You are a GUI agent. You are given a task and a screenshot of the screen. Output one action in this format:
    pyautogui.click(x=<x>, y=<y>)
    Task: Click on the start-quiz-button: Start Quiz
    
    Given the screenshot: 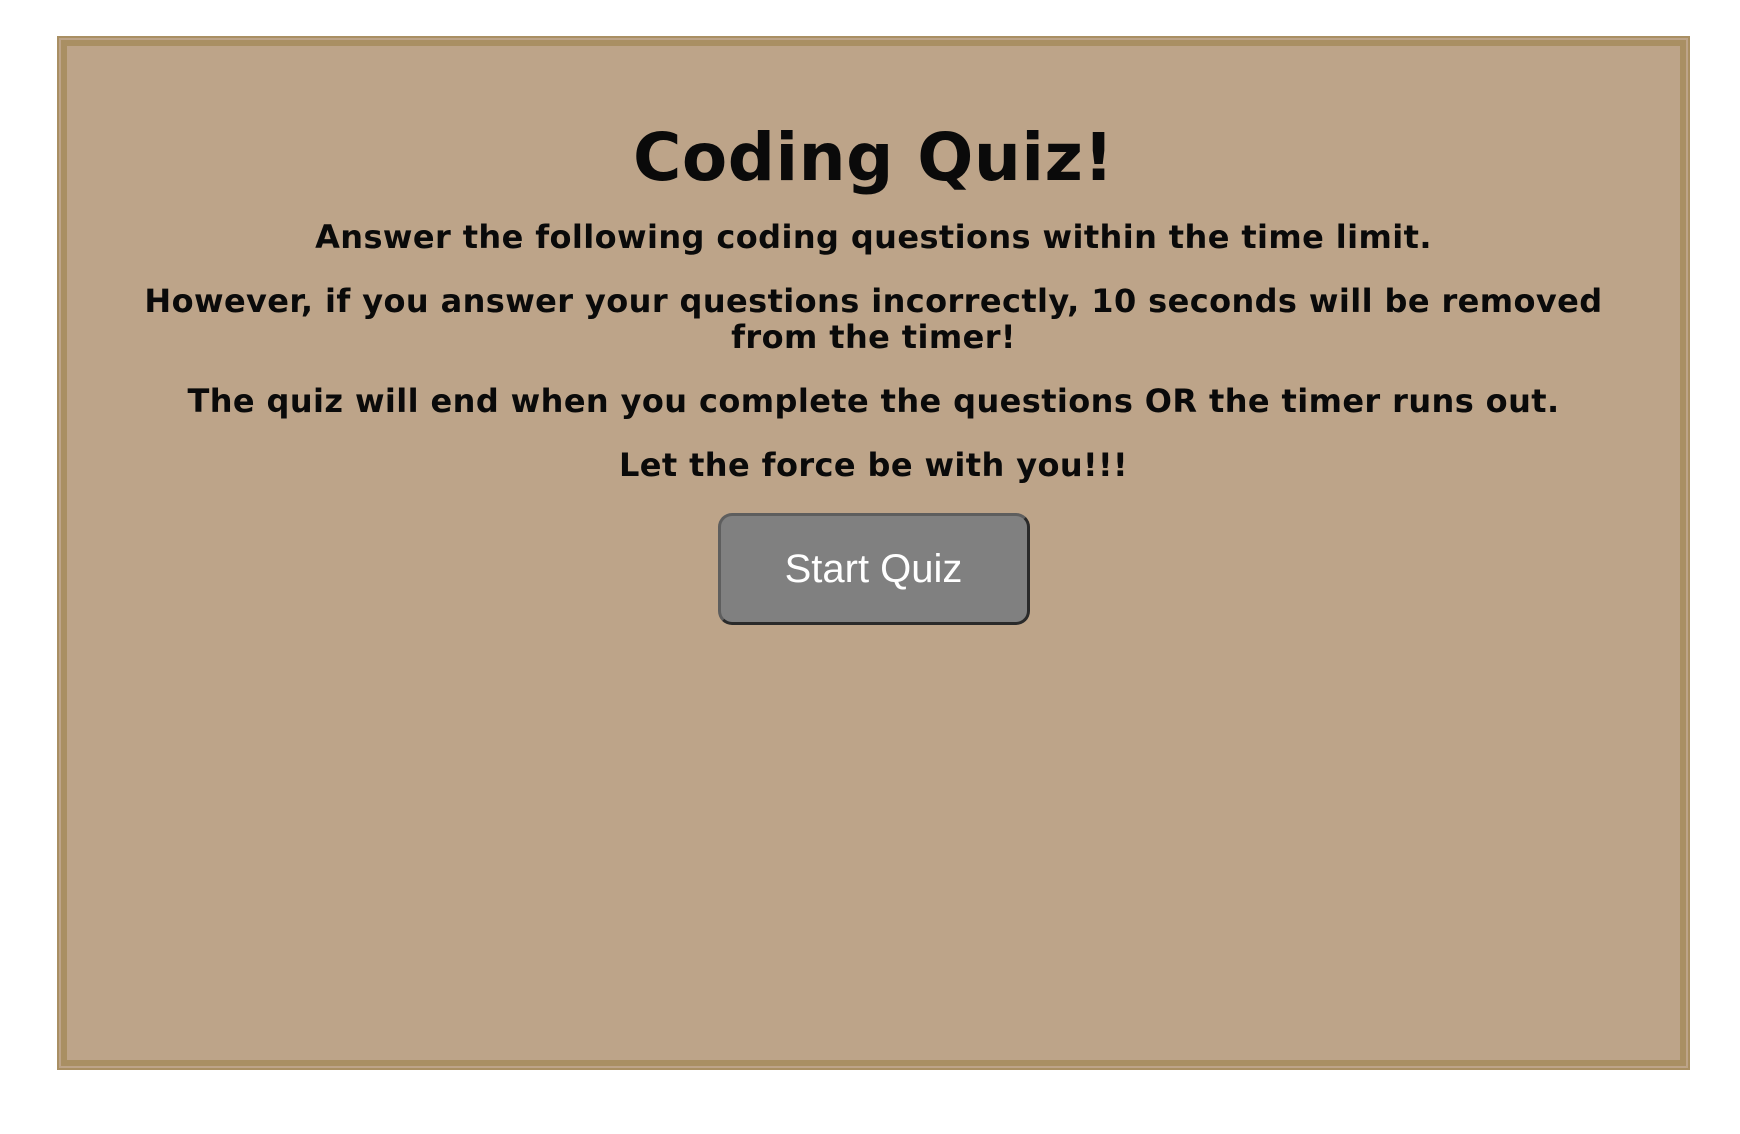 What is the action you would take?
    pyautogui.click(x=873, y=569)
    